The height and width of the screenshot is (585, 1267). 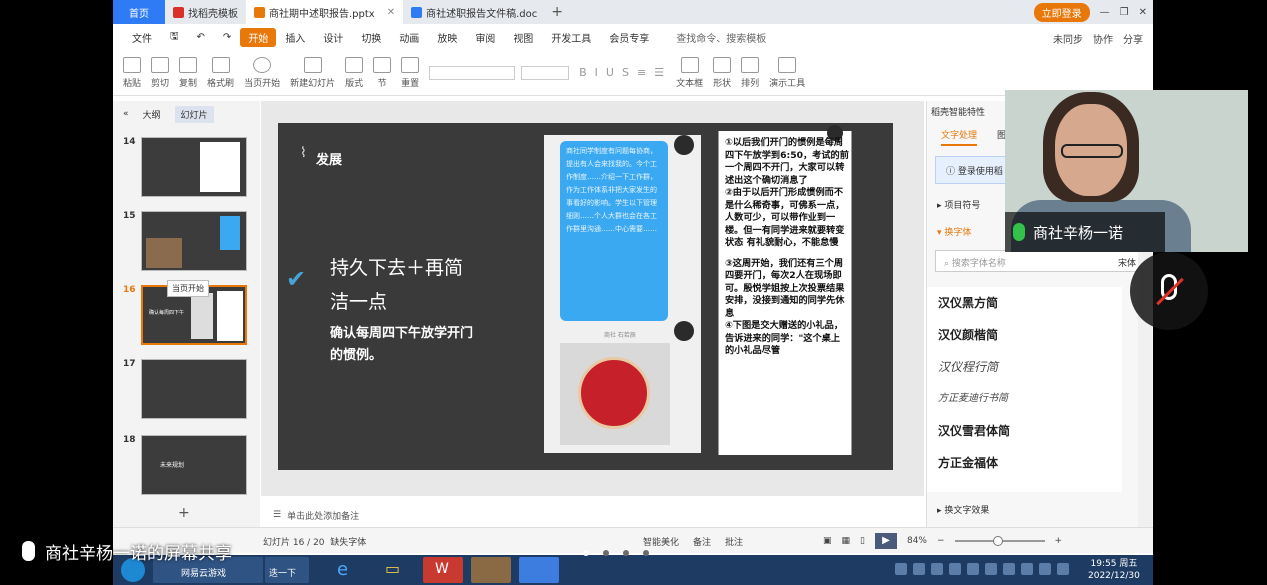 What do you see at coordinates (391, 12) in the screenshot?
I see `close-icon: ✕` at bounding box center [391, 12].